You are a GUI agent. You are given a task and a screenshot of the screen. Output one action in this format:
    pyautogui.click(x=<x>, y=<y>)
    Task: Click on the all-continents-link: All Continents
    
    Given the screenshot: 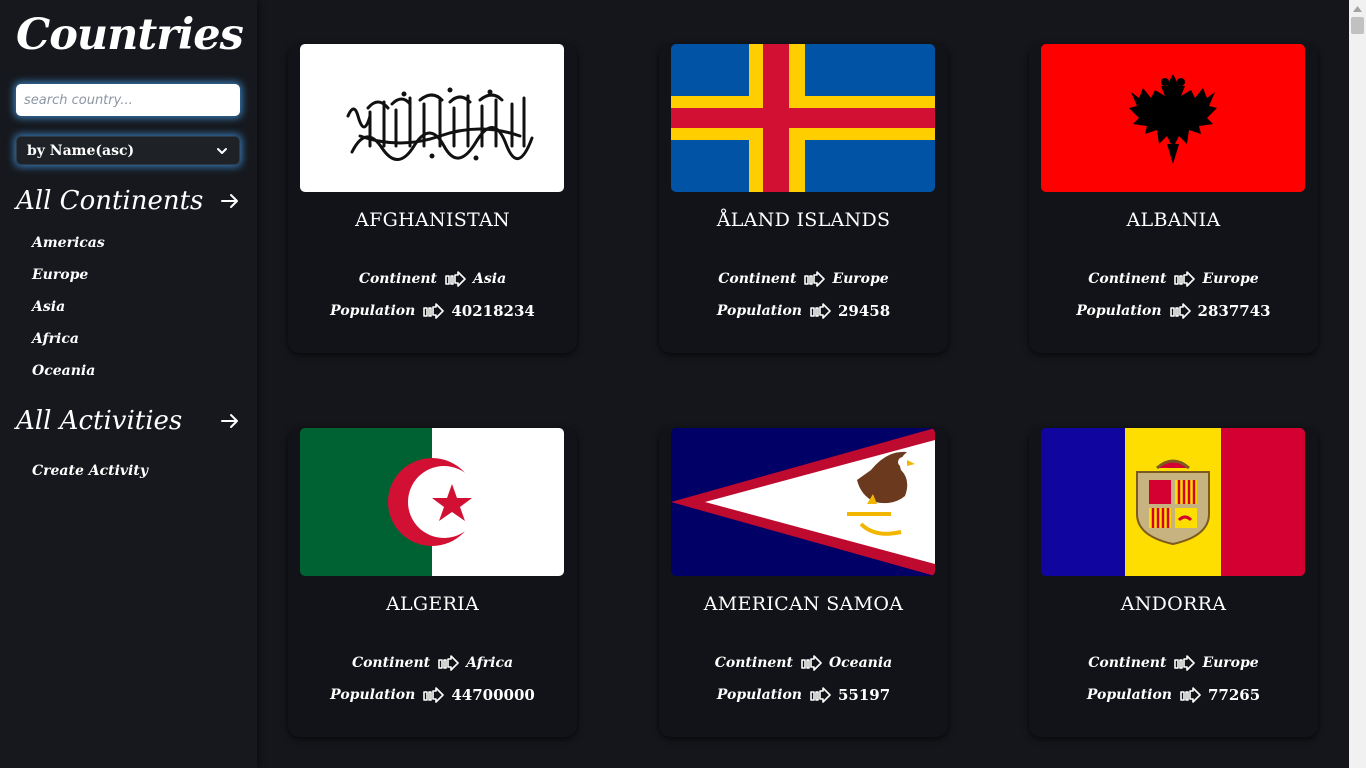 What is the action you would take?
    pyautogui.click(x=128, y=201)
    